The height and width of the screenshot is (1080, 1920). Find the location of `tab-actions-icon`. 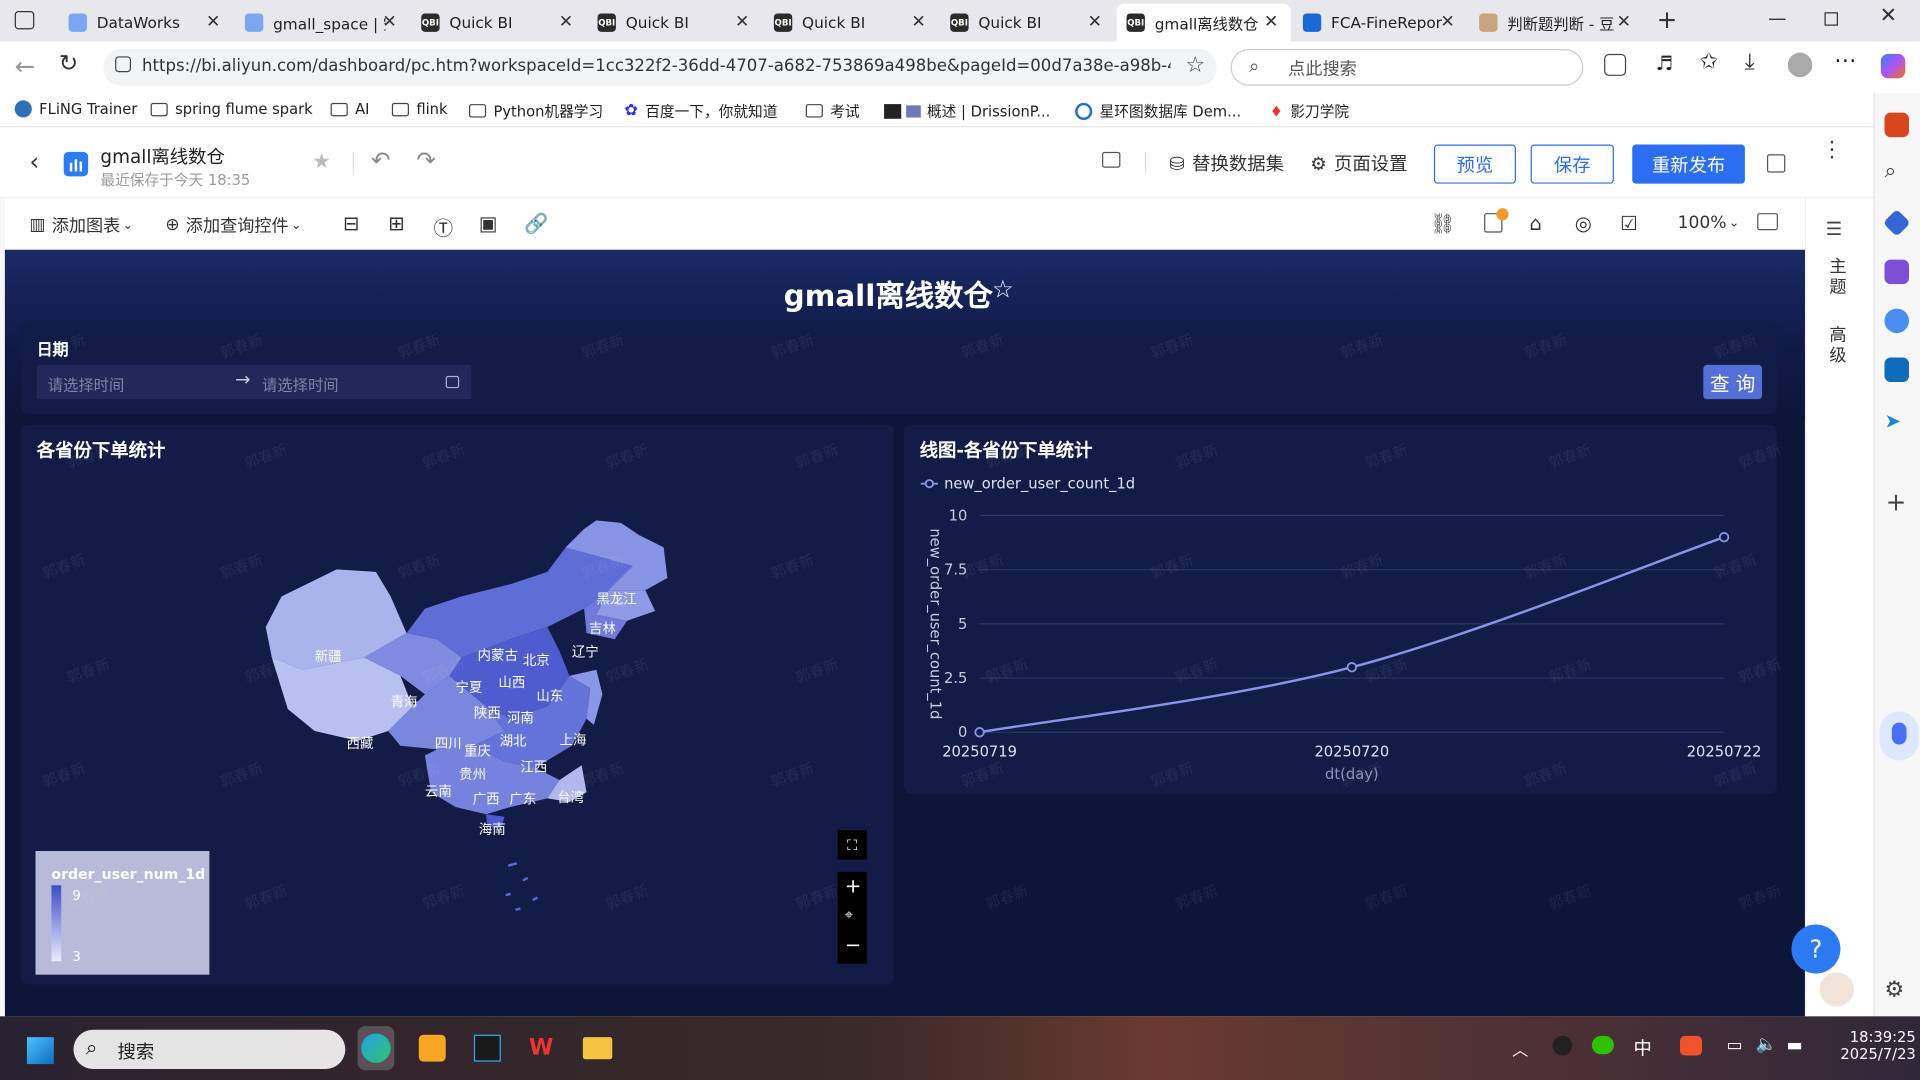

tab-actions-icon is located at coordinates (24, 20).